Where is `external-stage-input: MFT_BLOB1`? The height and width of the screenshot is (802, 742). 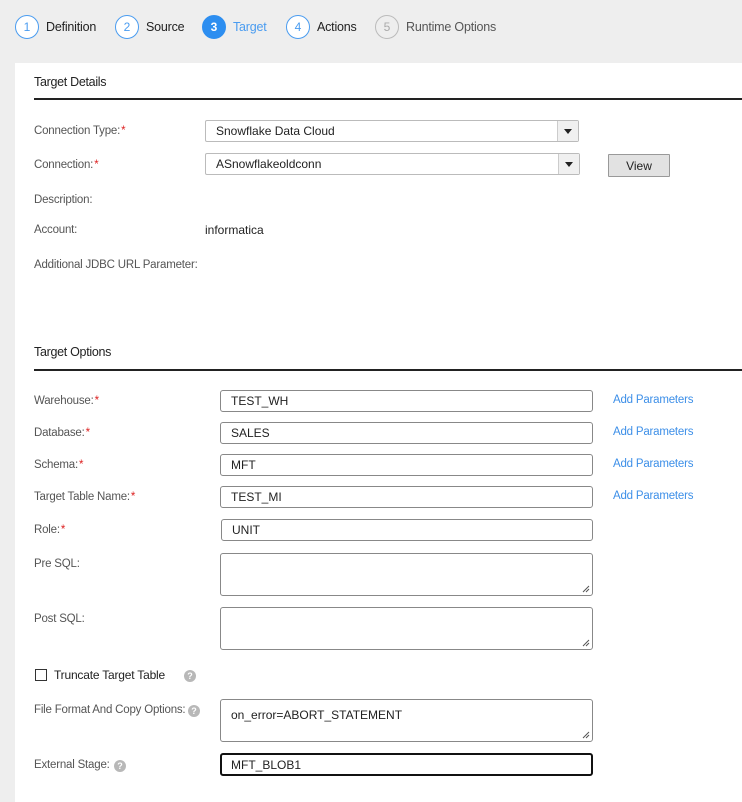 external-stage-input: MFT_BLOB1 is located at coordinates (406, 764).